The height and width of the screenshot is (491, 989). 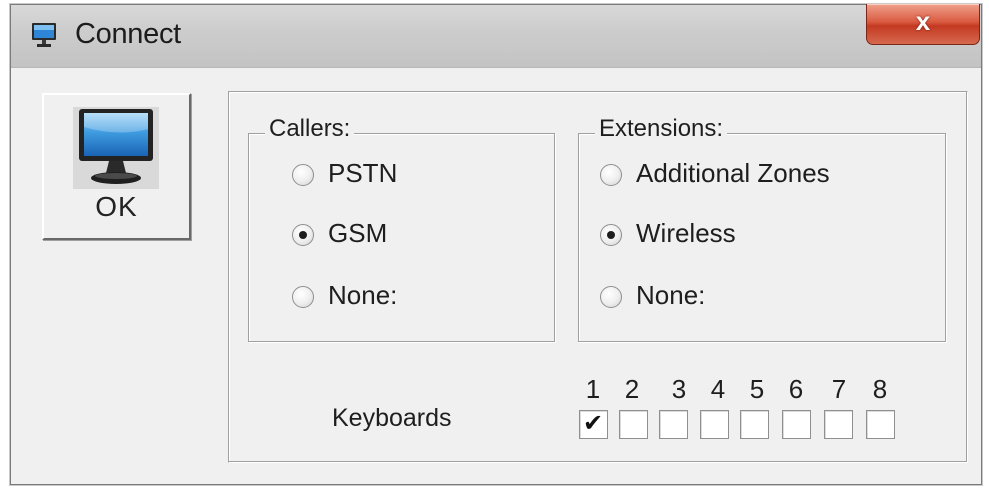 What do you see at coordinates (923, 21) in the screenshot?
I see `close-icon: x` at bounding box center [923, 21].